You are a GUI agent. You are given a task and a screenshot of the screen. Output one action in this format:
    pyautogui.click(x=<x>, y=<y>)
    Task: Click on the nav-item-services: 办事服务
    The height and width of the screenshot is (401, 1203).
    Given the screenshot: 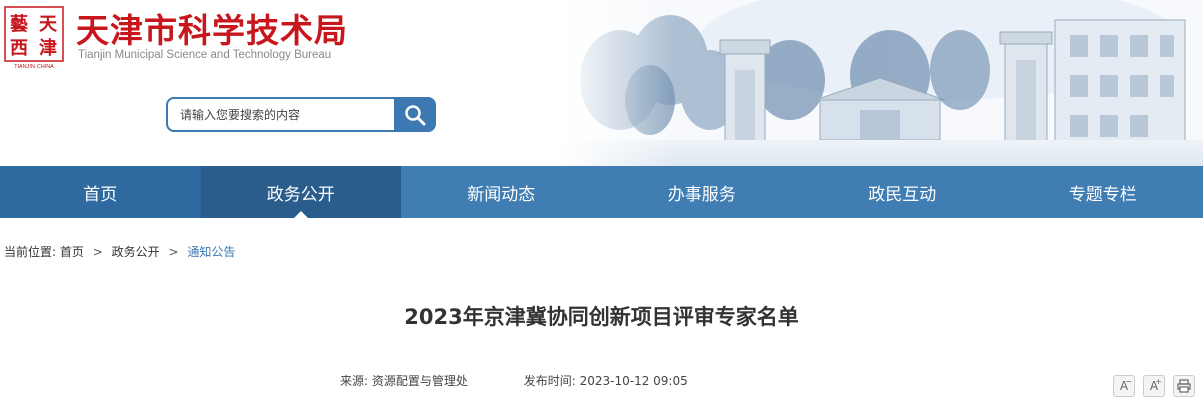 What is the action you would take?
    pyautogui.click(x=702, y=192)
    